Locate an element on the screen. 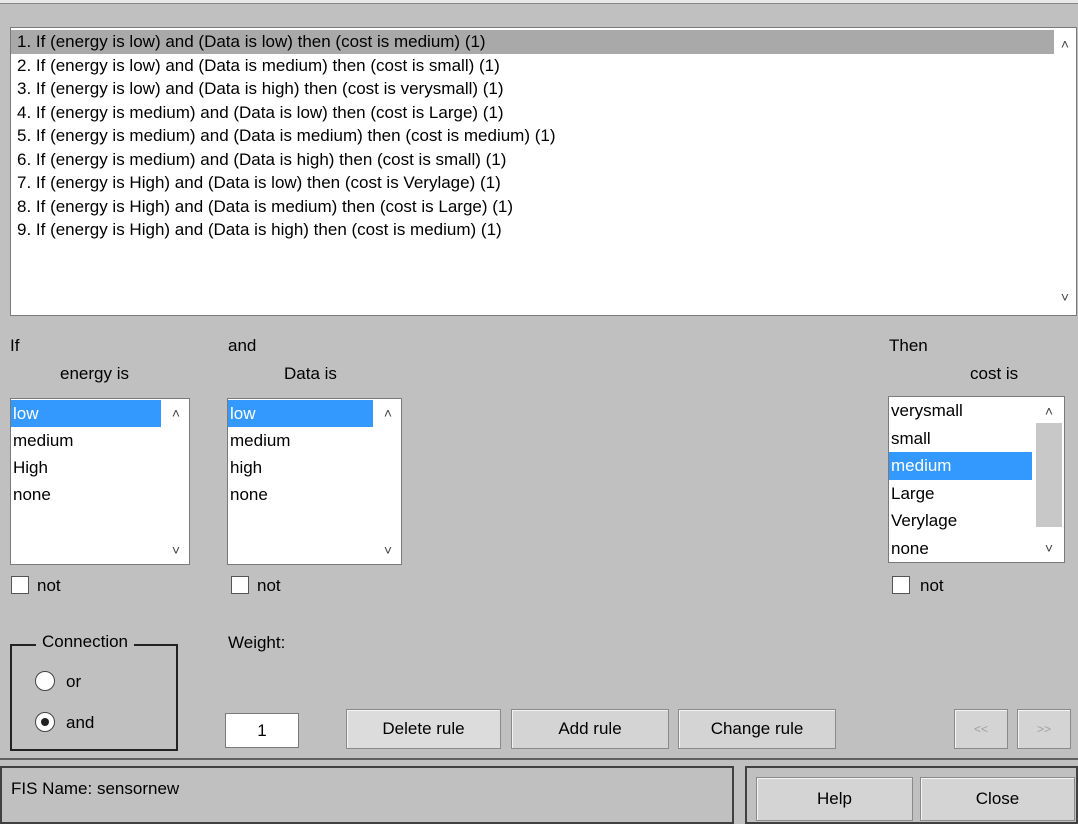  energy-title: energy is is located at coordinates (94, 373).